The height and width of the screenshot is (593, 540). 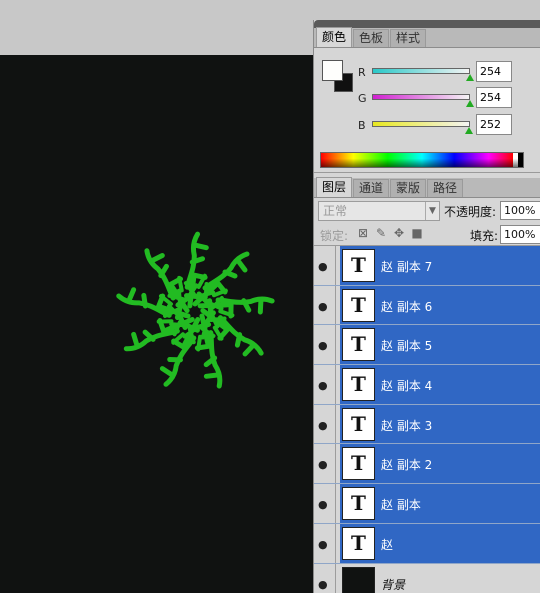 I want to click on padlock-icon: ■, so click(x=417, y=233).